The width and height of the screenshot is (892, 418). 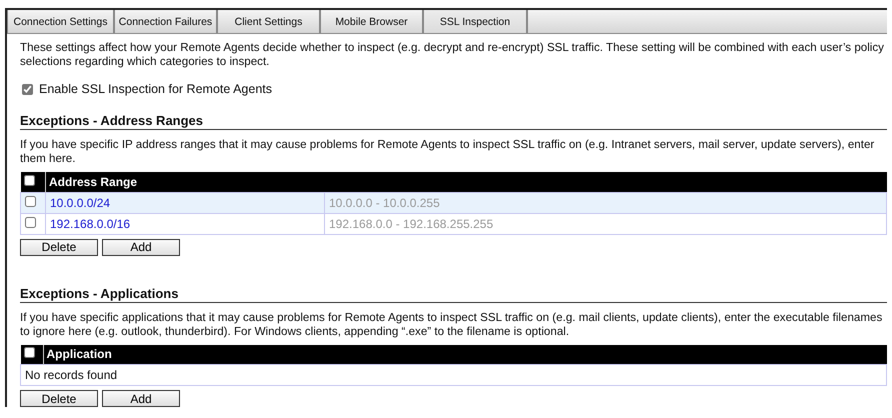 What do you see at coordinates (448, 152) in the screenshot?
I see `section-description: If you have specific IP address ranges that it may cause problems for Remote Agents to inspect SSL traffic on (e.g. Intranet servers, mail server, update servers), enter them here.` at bounding box center [448, 152].